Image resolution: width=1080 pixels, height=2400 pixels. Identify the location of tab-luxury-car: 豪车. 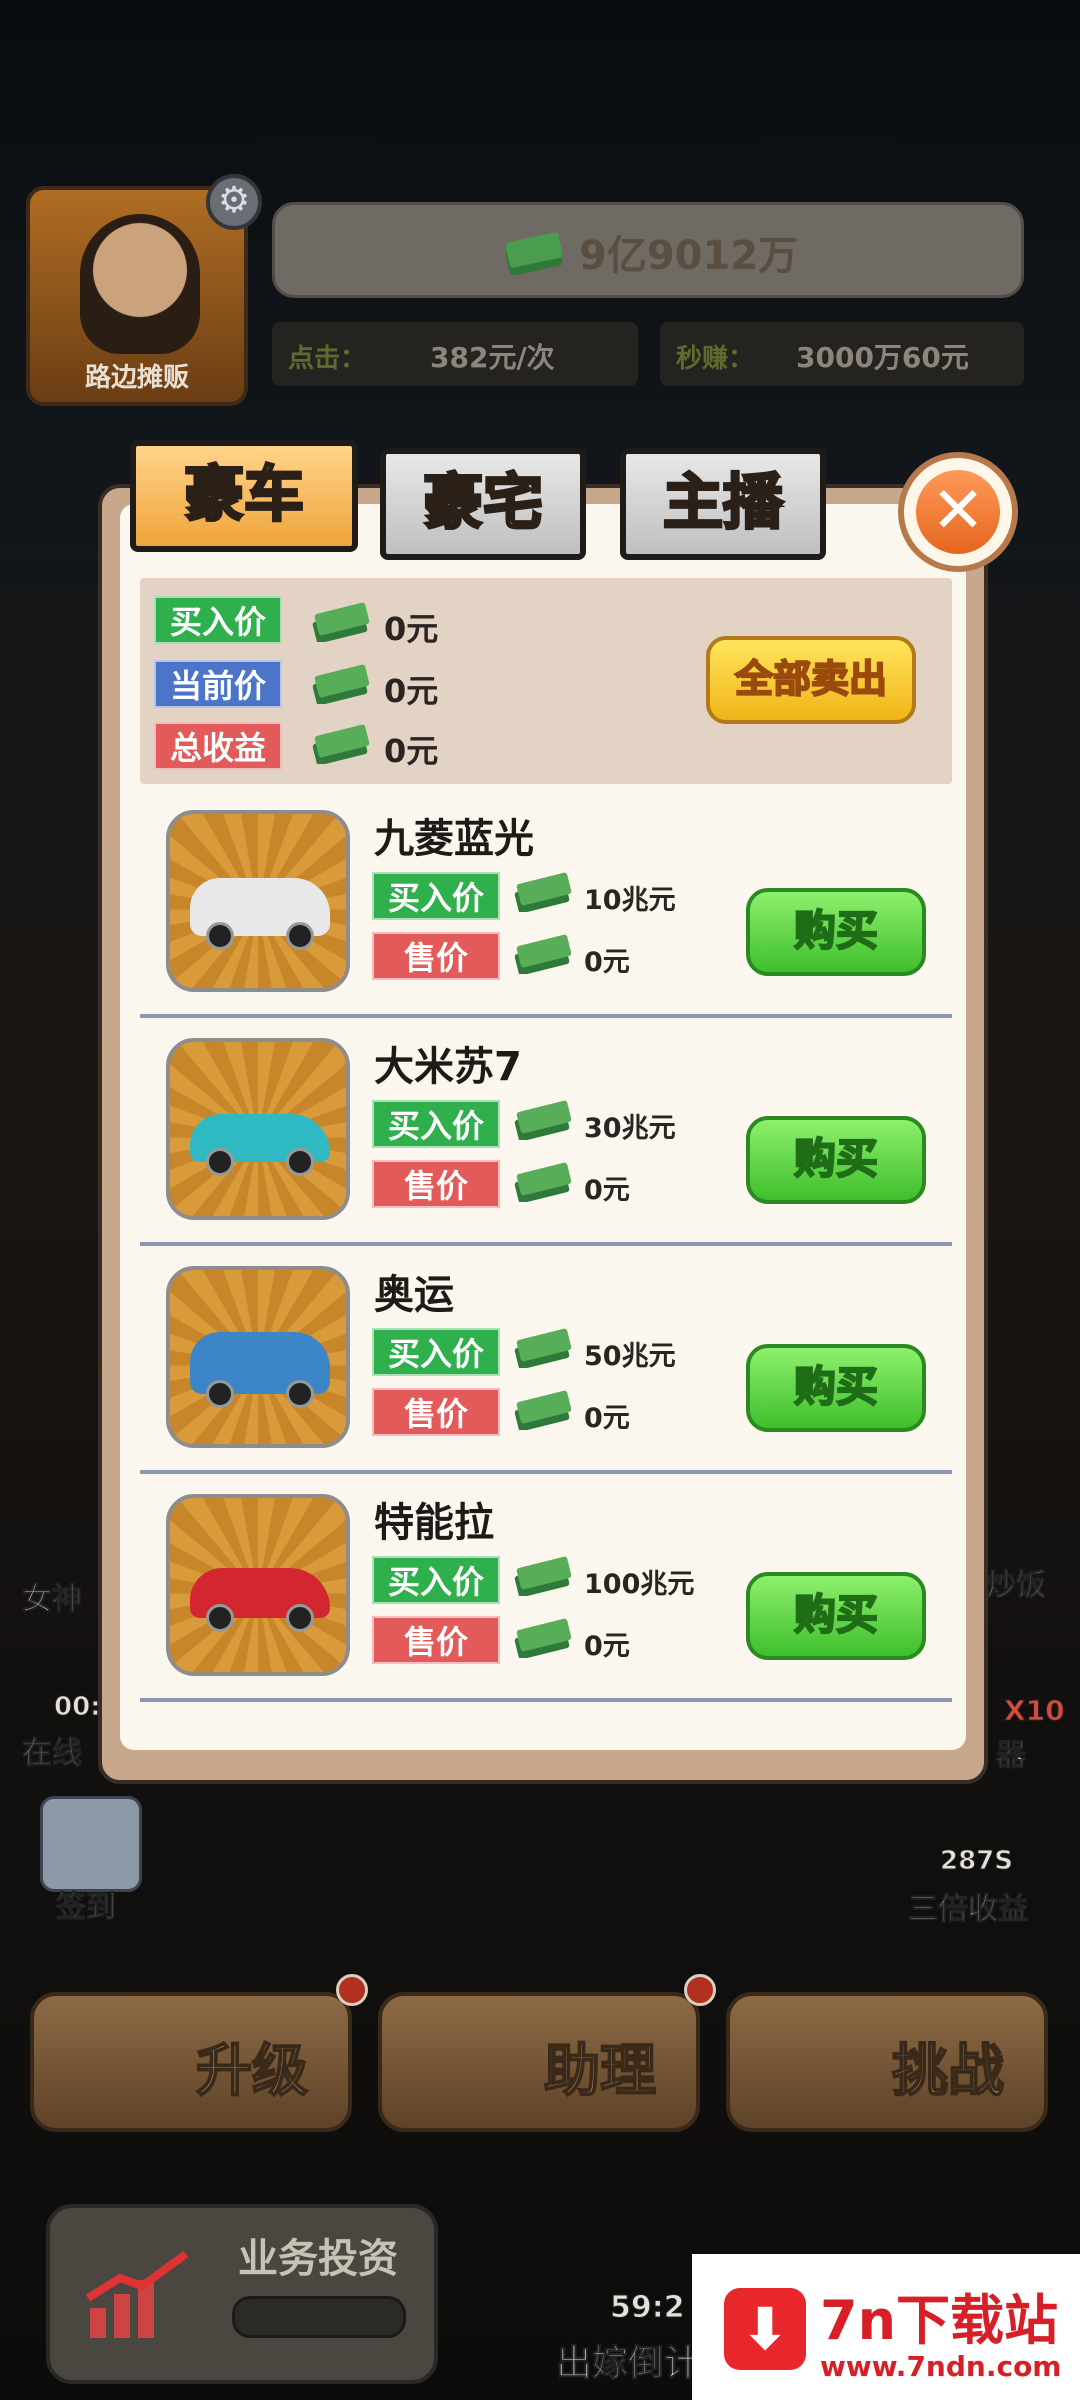
(244, 496).